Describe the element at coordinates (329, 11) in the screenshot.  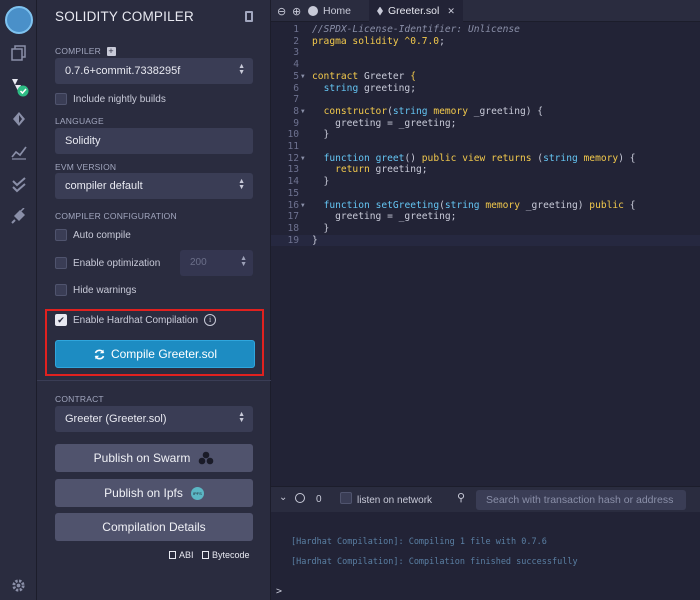
I see `tab-home: Home` at that location.